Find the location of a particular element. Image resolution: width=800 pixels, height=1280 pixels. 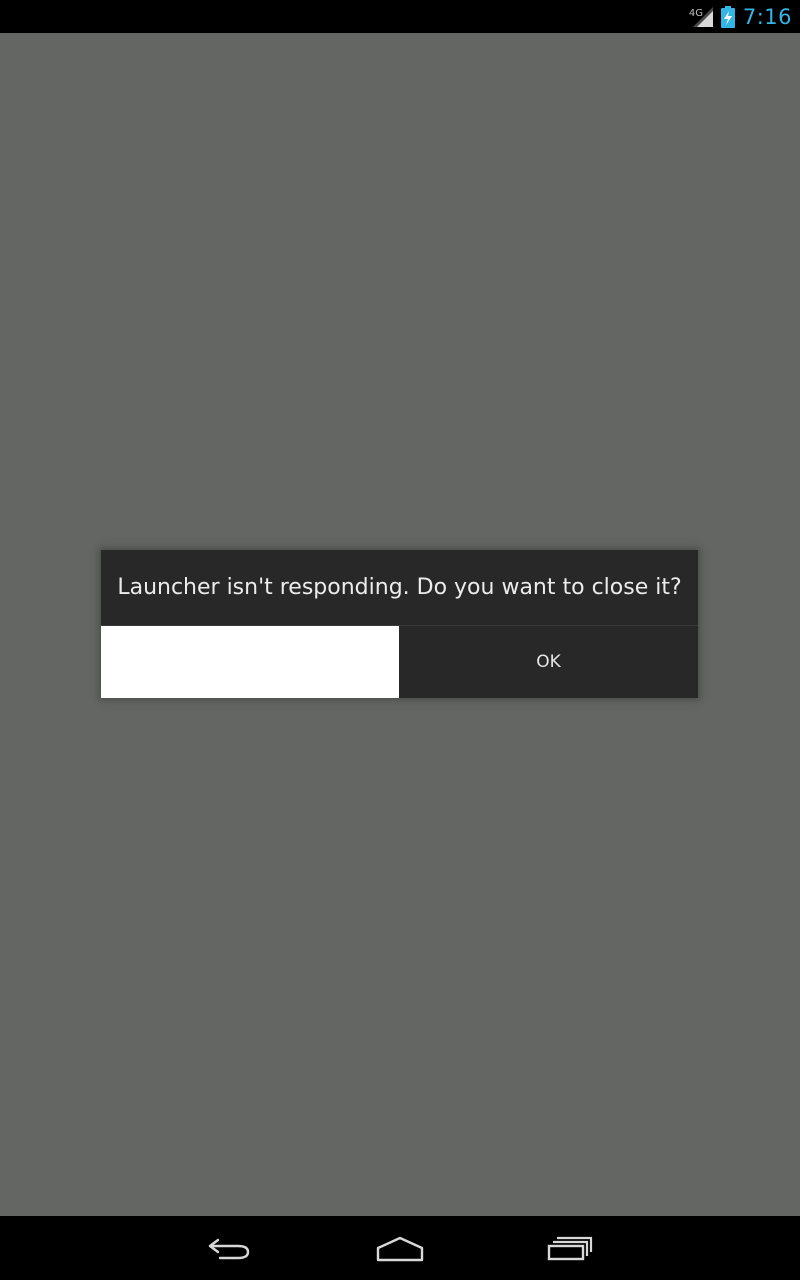

home-icon is located at coordinates (400, 1249).